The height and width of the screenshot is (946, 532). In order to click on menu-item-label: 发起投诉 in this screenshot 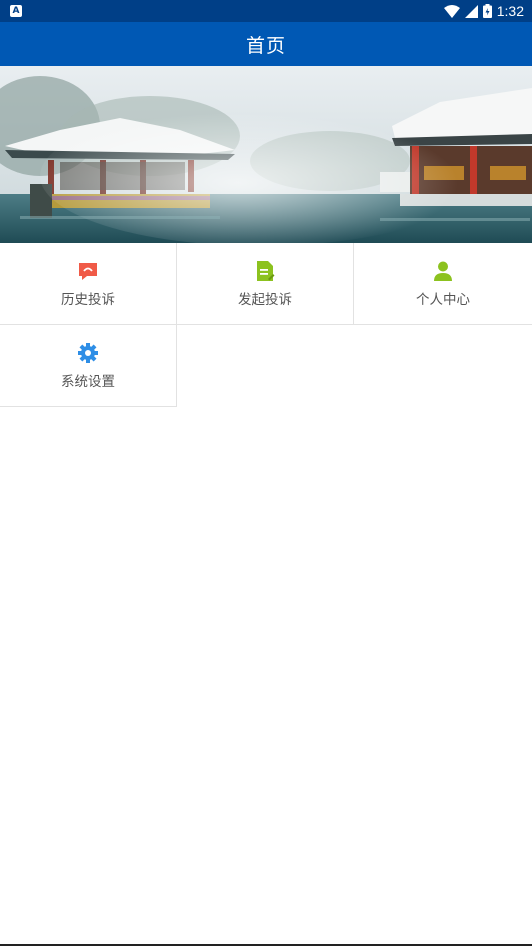, I will do `click(265, 299)`.